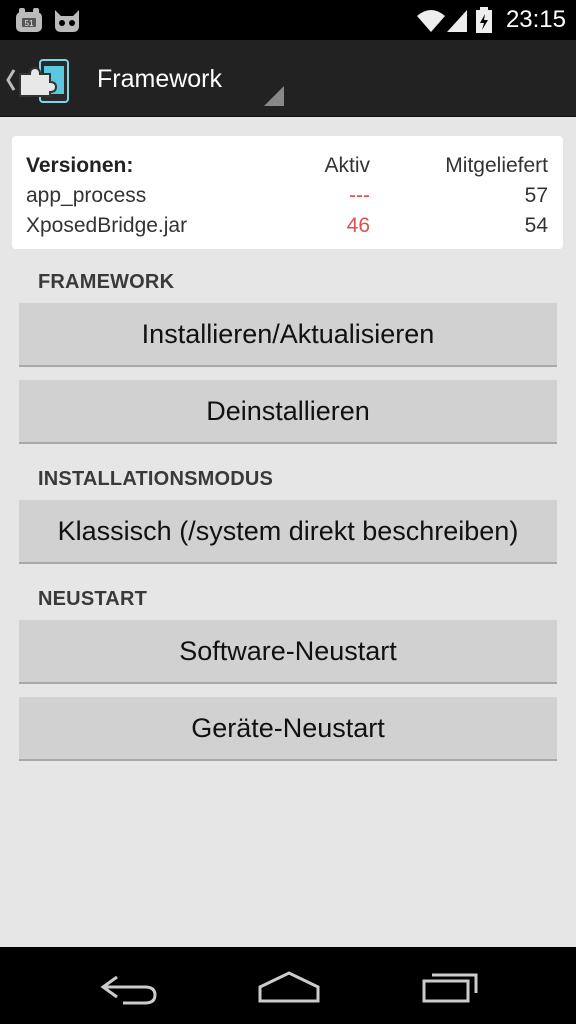 This screenshot has width=576, height=1024. What do you see at coordinates (535, 19) in the screenshot?
I see `status-time: 23:15` at bounding box center [535, 19].